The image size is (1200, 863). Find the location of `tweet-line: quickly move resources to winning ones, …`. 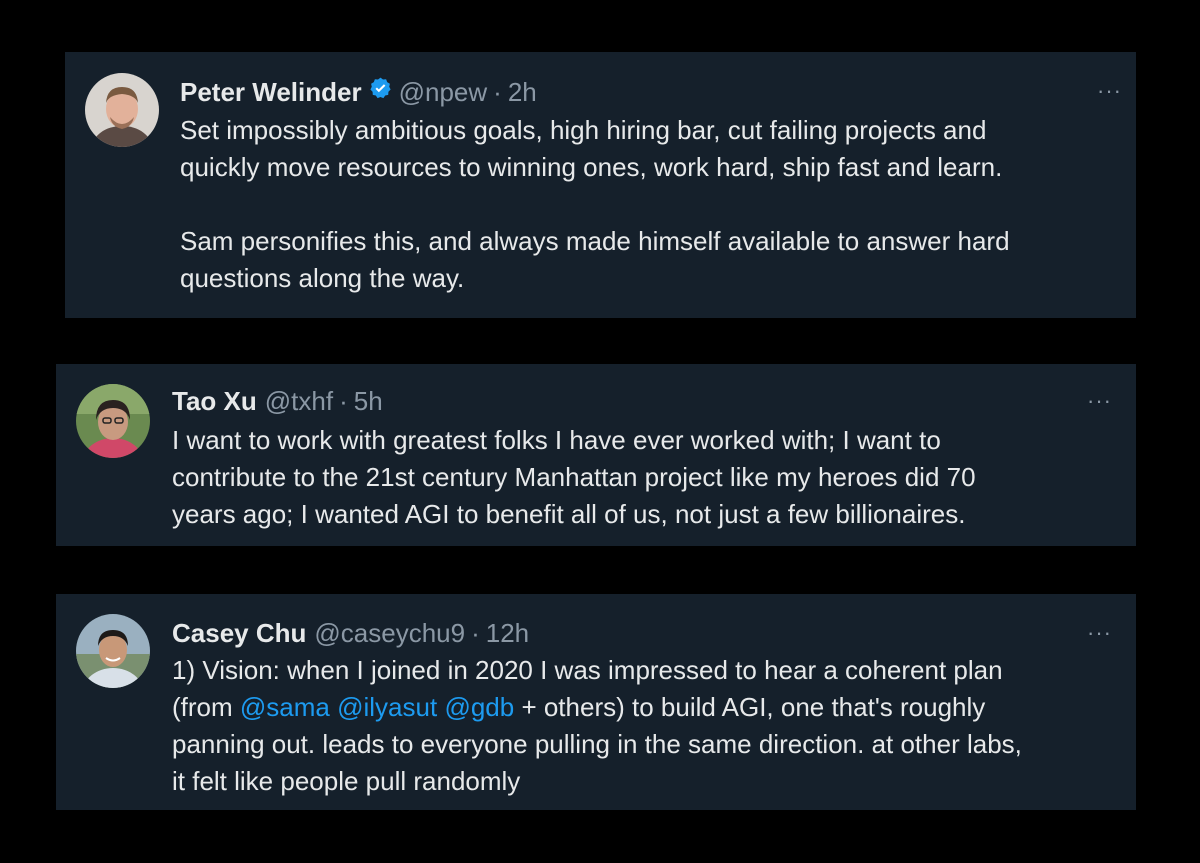

tweet-line: quickly move resources to winning ones, … is located at coordinates (591, 167).